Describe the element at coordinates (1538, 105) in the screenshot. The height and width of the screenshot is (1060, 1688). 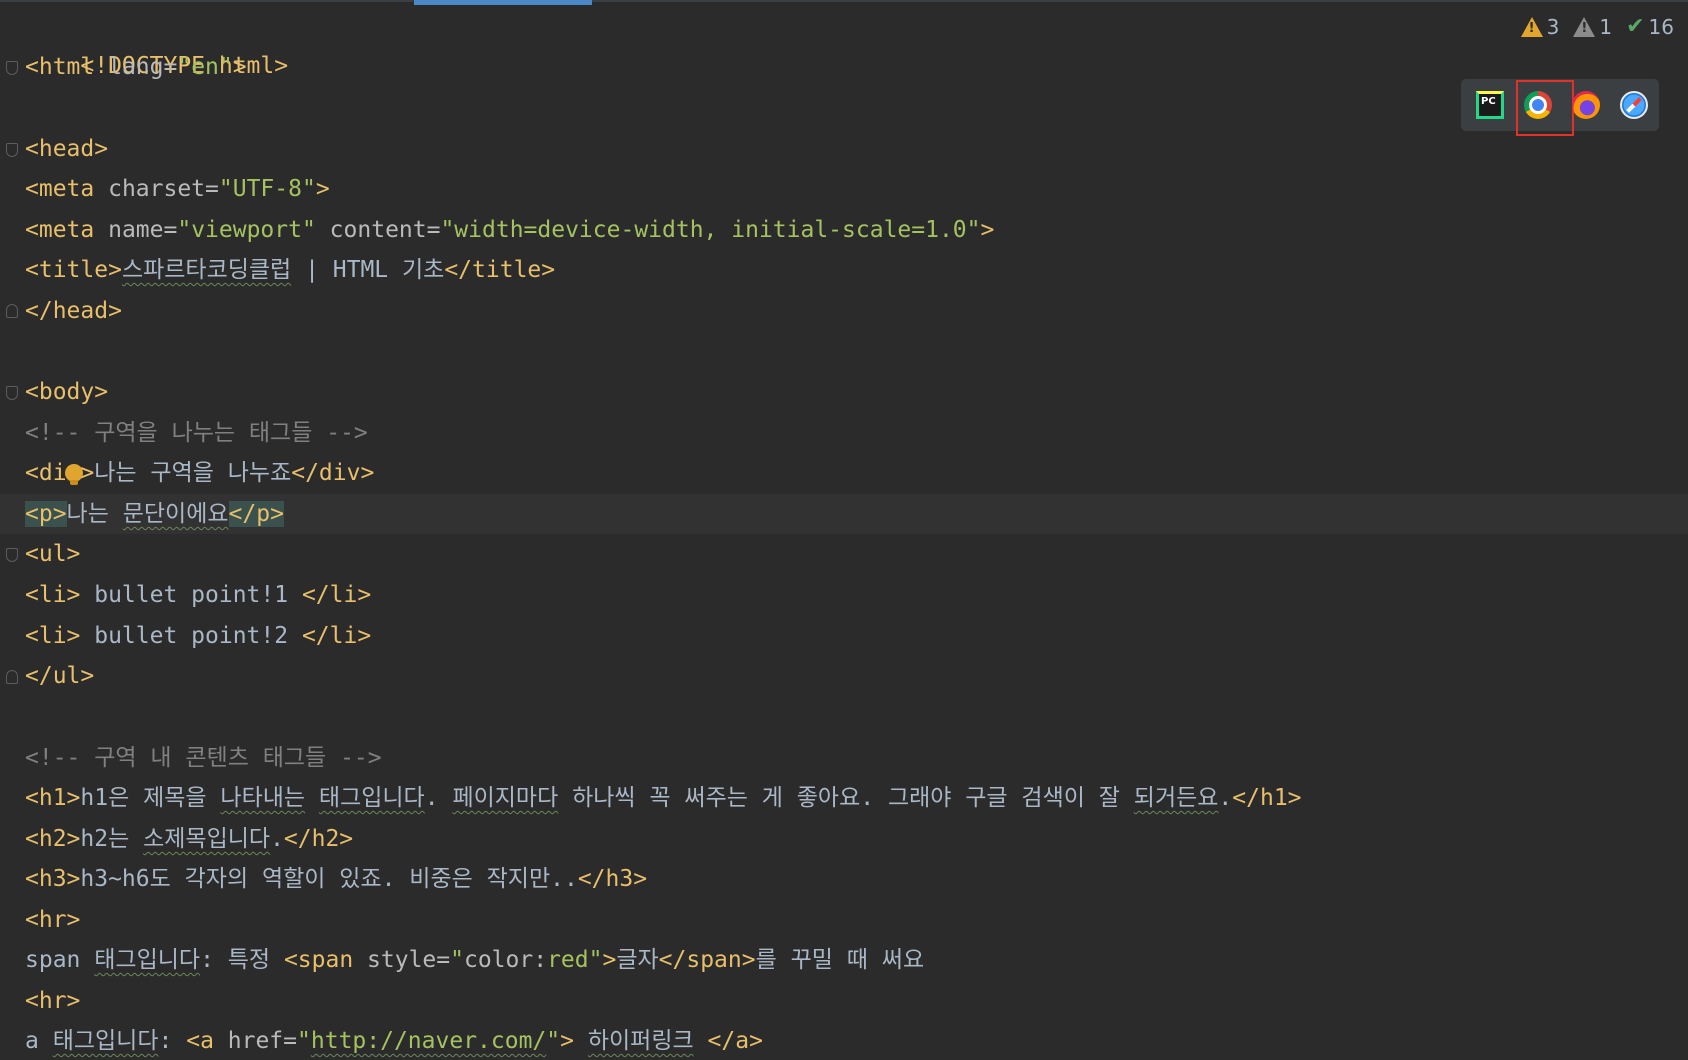
I see `chrome-icon` at that location.